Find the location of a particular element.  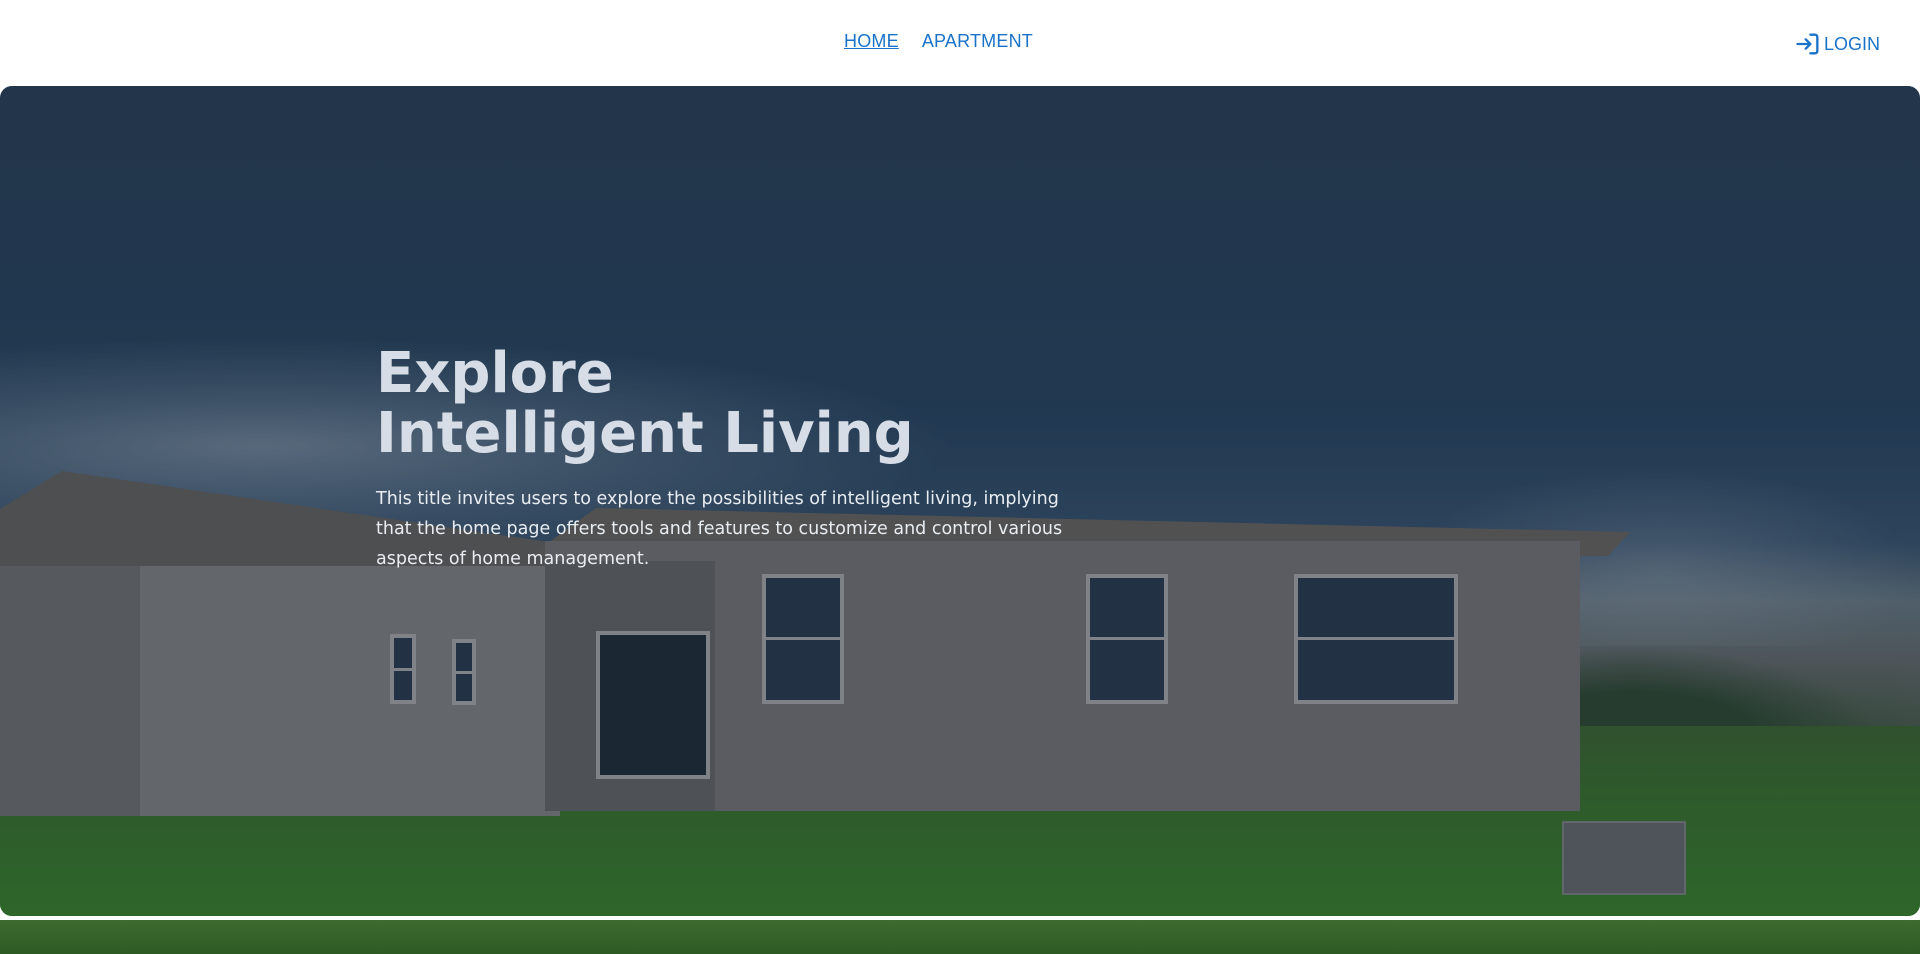

login-label: LOGIN is located at coordinates (1851, 43).